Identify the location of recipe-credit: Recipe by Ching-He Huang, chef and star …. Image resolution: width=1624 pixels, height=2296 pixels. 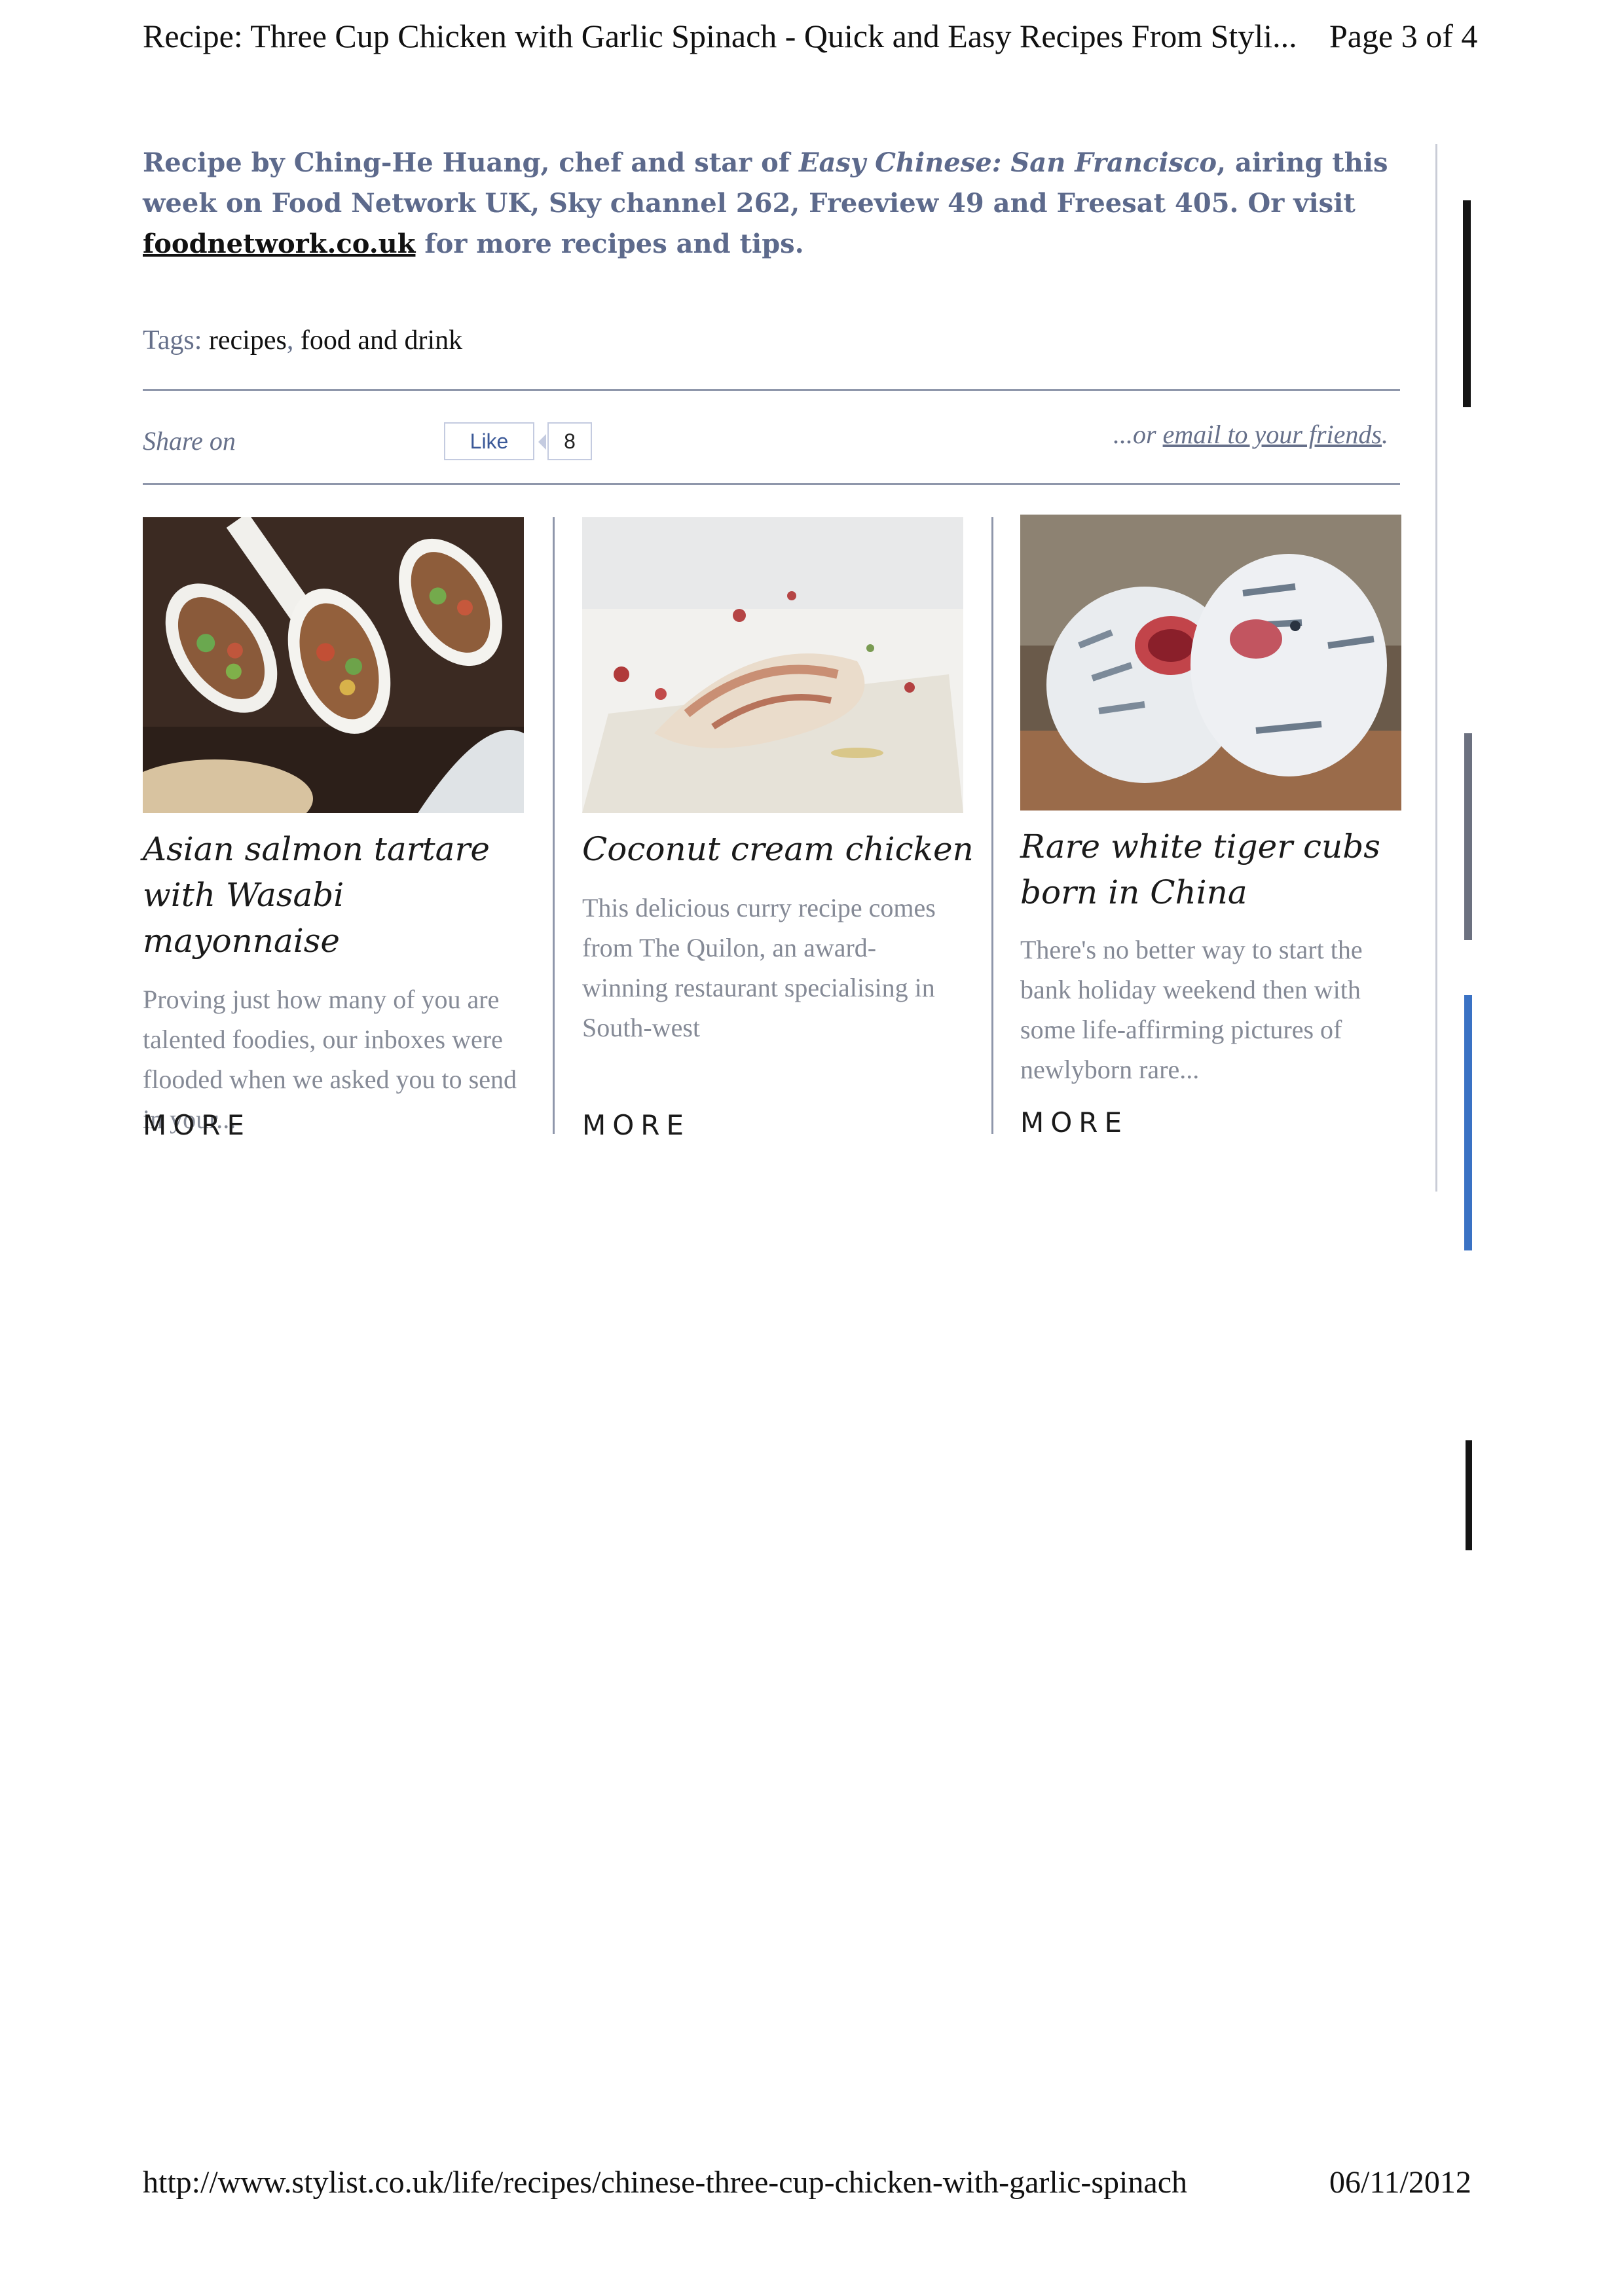
(771, 203).